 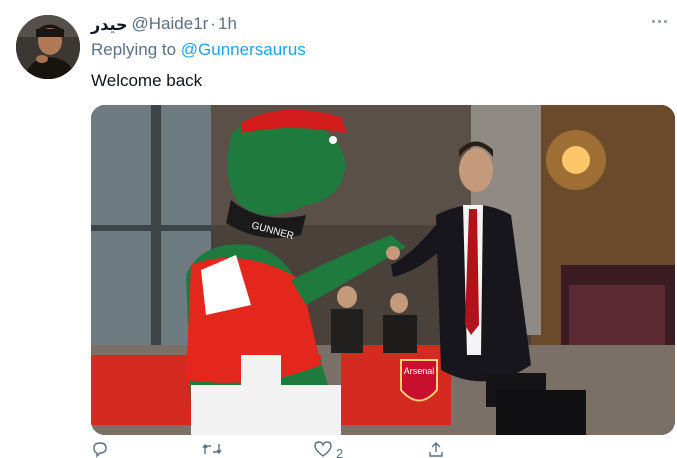 I want to click on like-button: 2, so click(x=328, y=449).